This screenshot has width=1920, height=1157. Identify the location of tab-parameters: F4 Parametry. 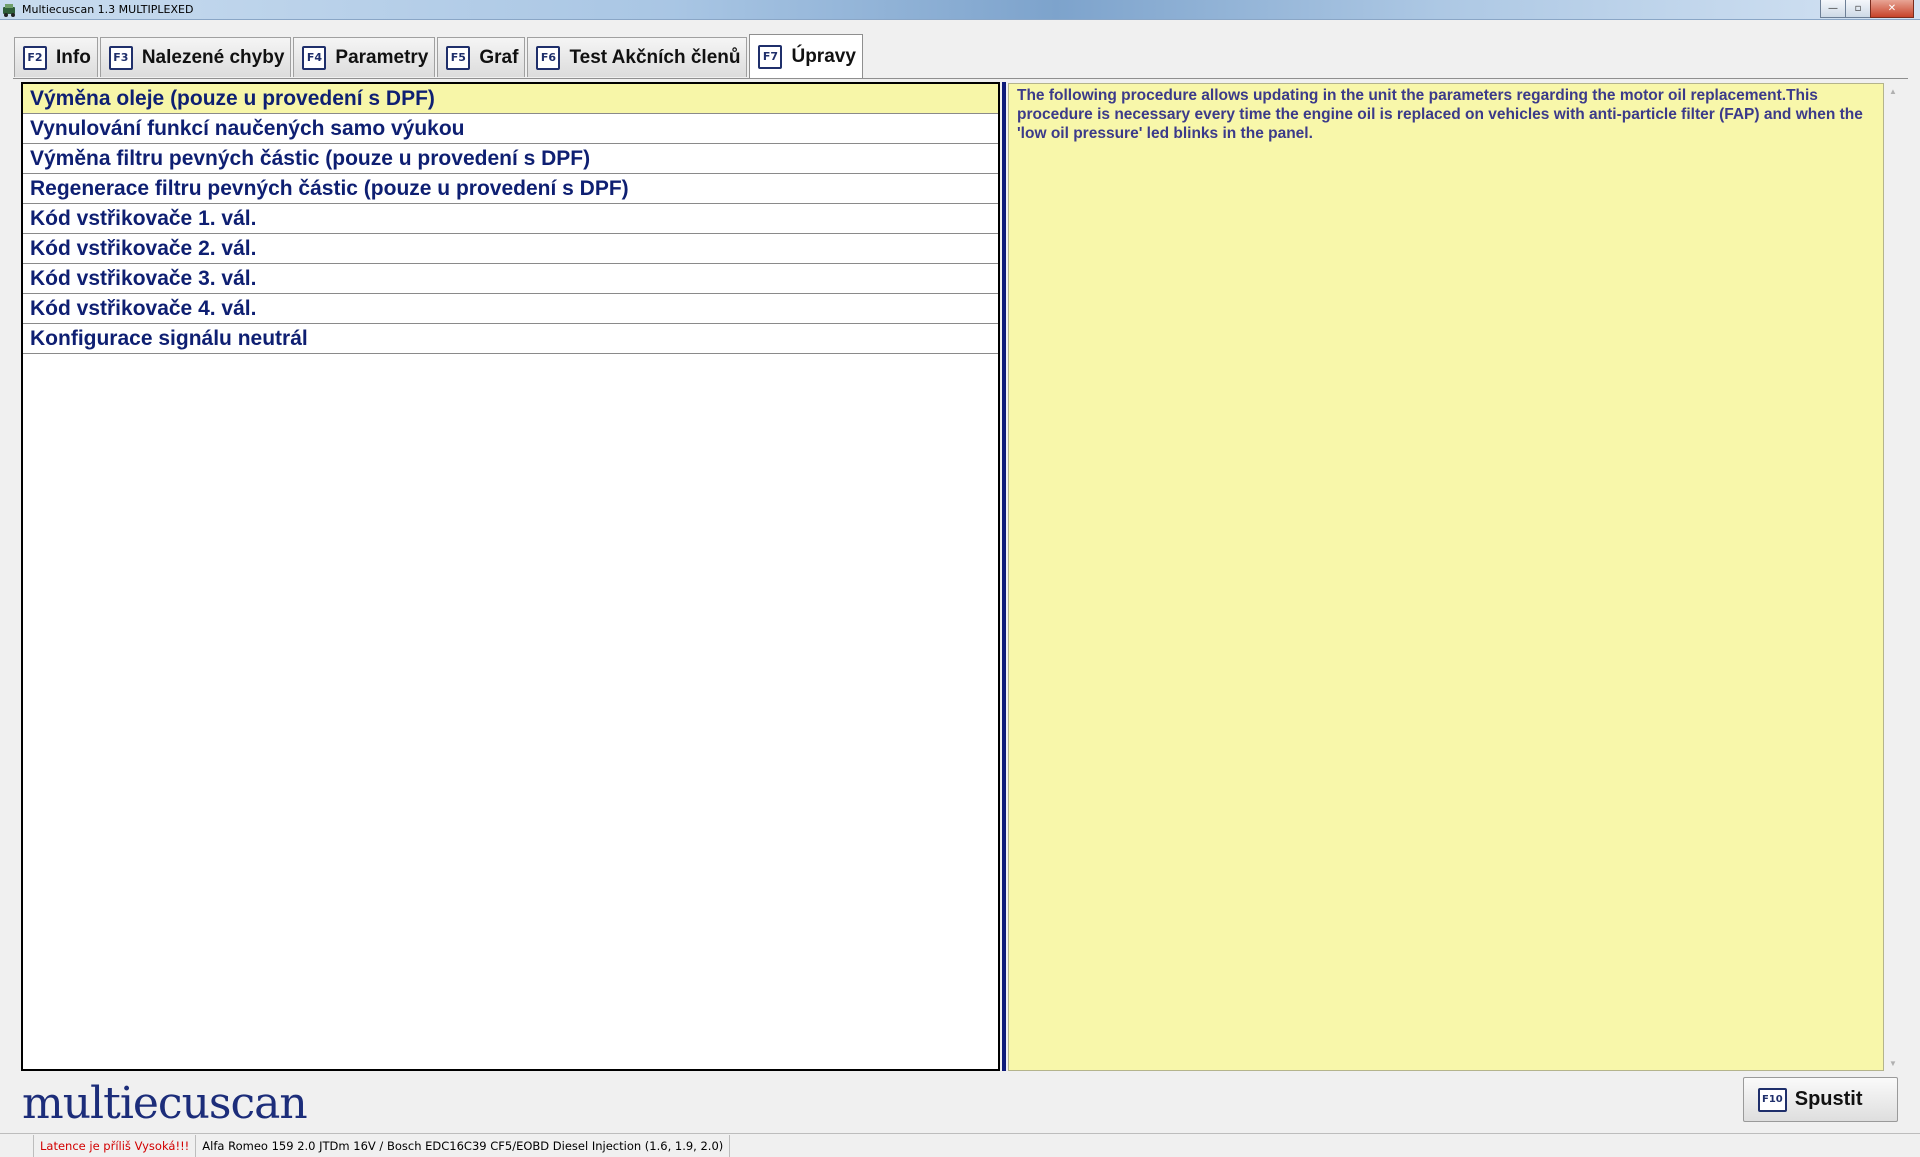
(364, 57).